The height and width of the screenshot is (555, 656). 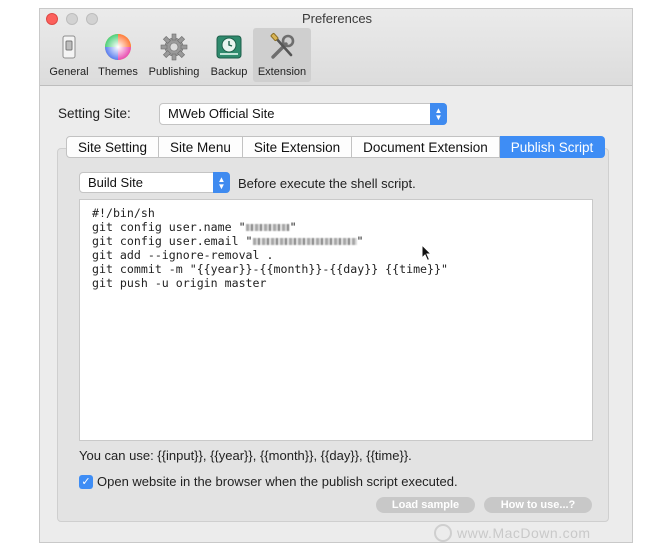 I want to click on toolbar-general: General, so click(x=69, y=55).